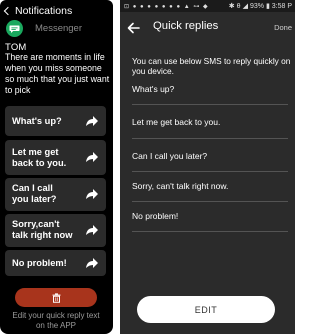 This screenshot has height=334, width=320. Describe the element at coordinates (153, 89) in the screenshot. I see `quick-reply-item: What's up?` at that location.